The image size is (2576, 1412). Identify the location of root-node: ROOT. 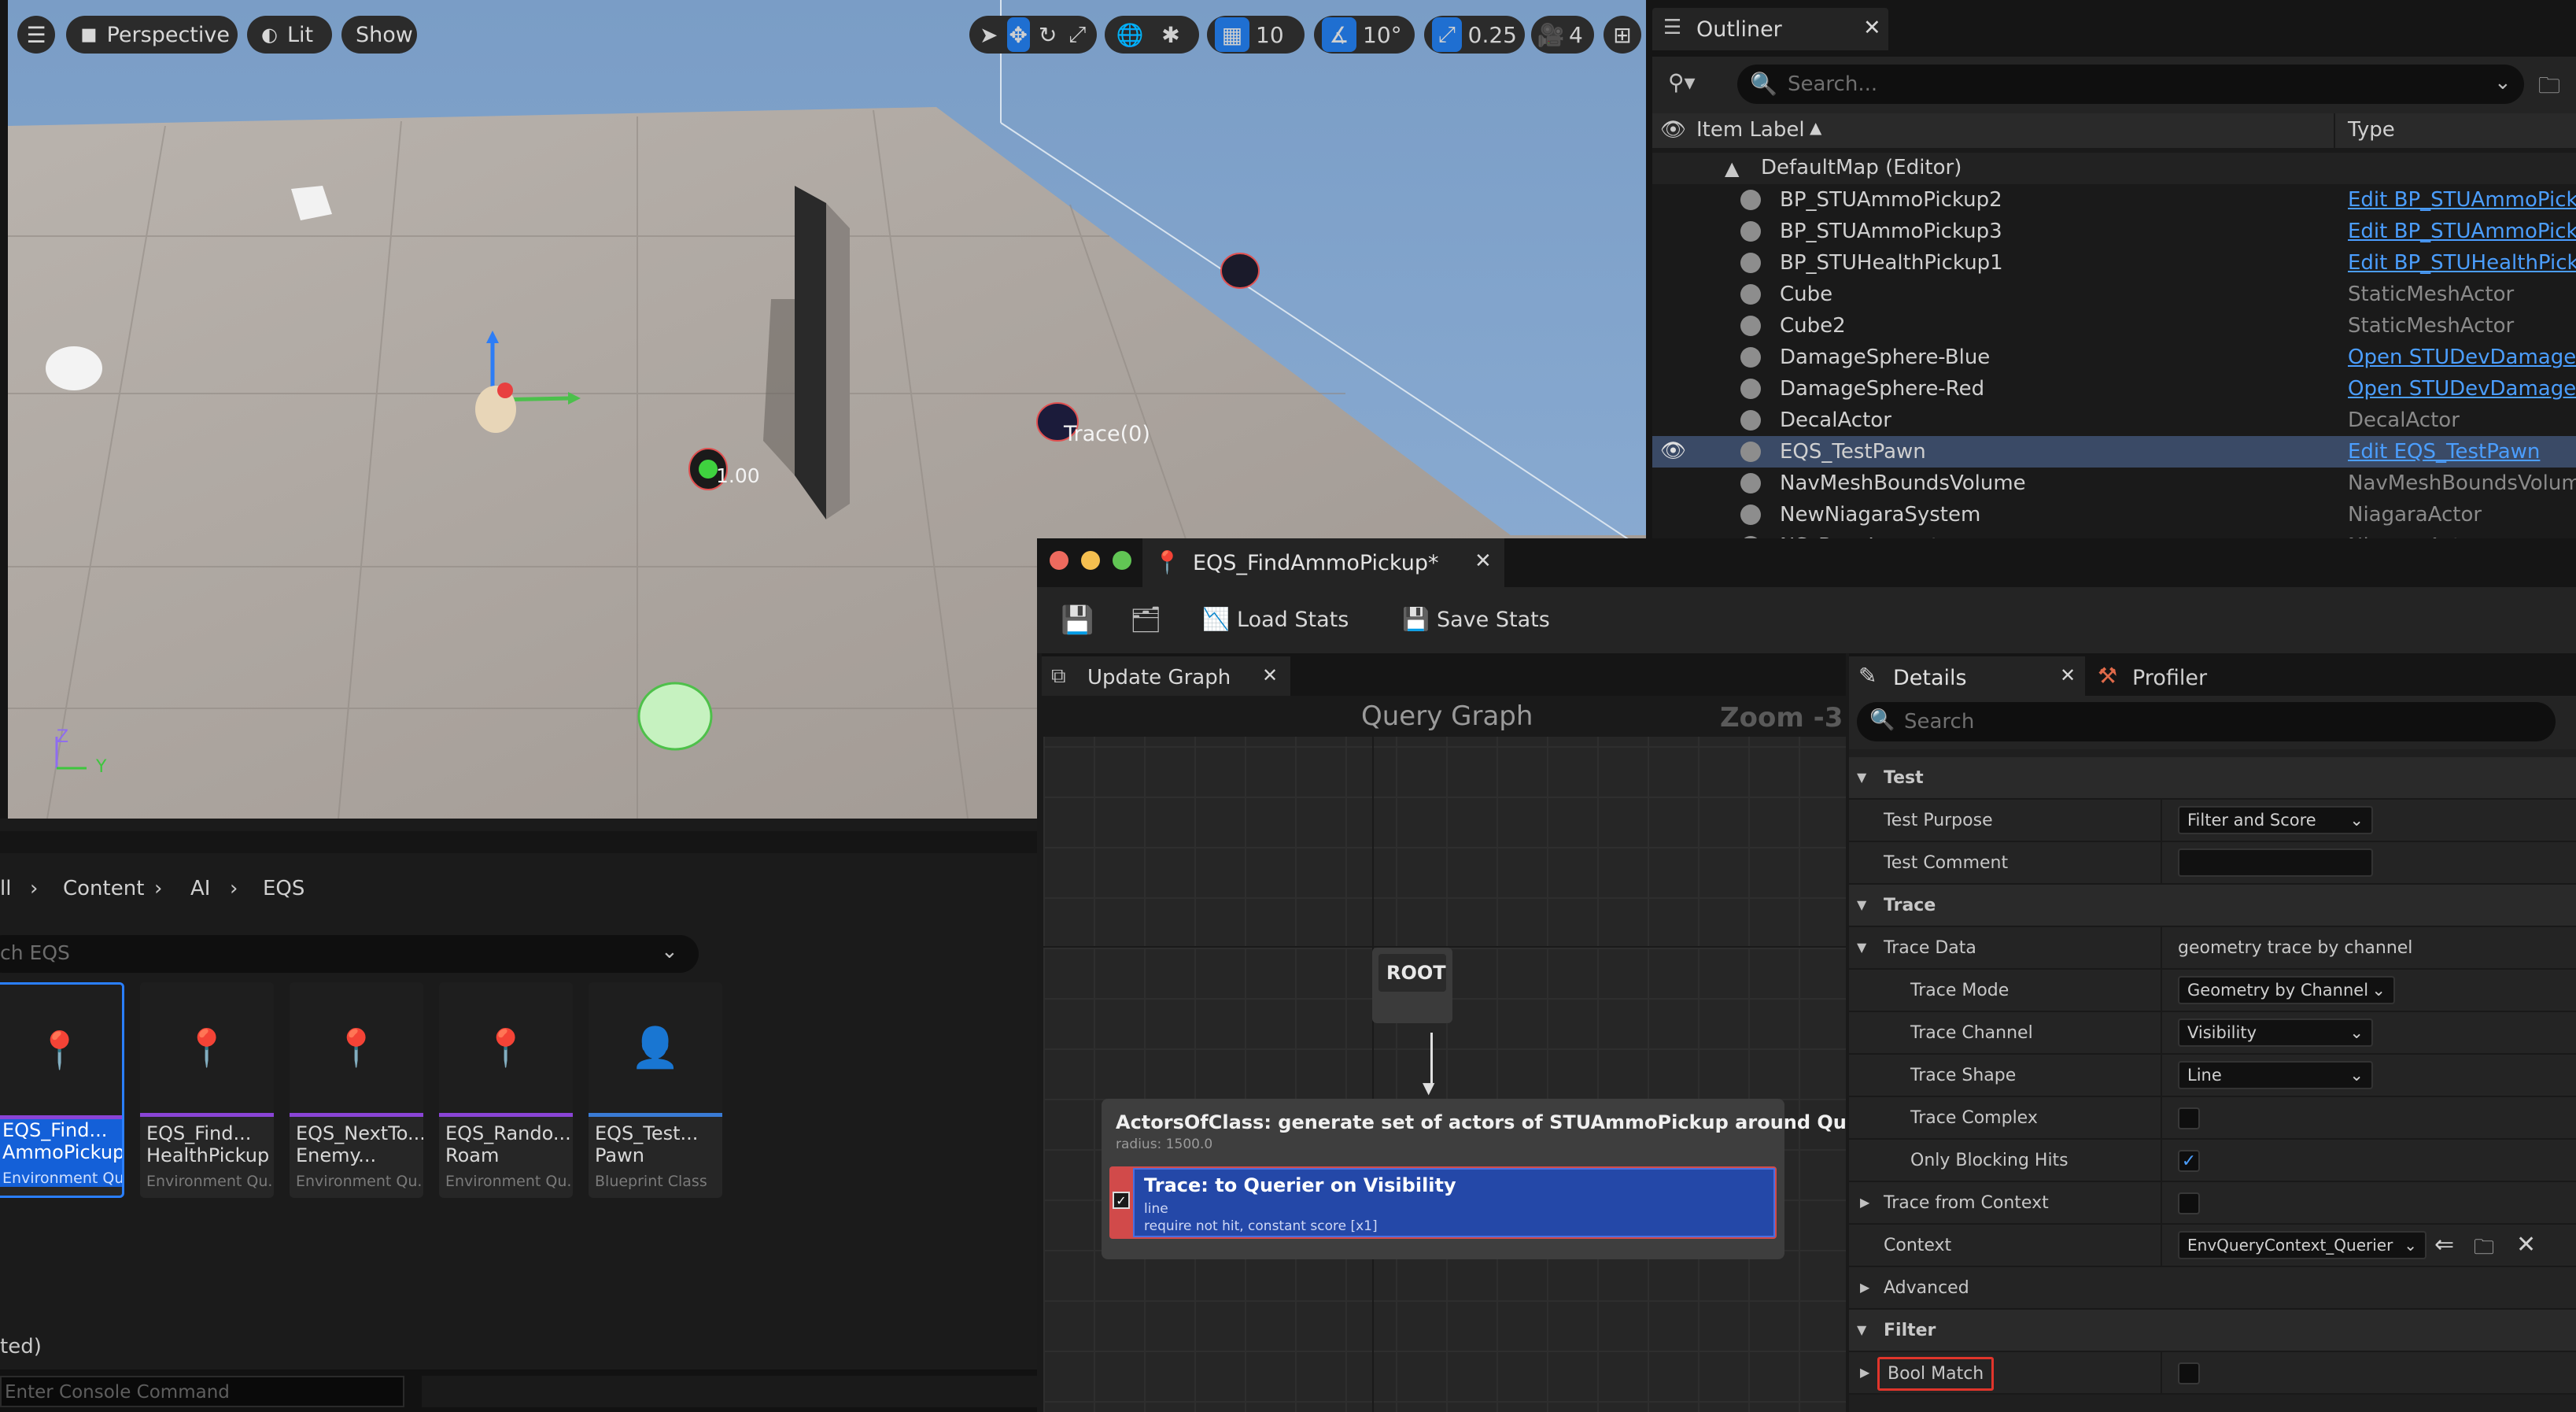
(1412, 985).